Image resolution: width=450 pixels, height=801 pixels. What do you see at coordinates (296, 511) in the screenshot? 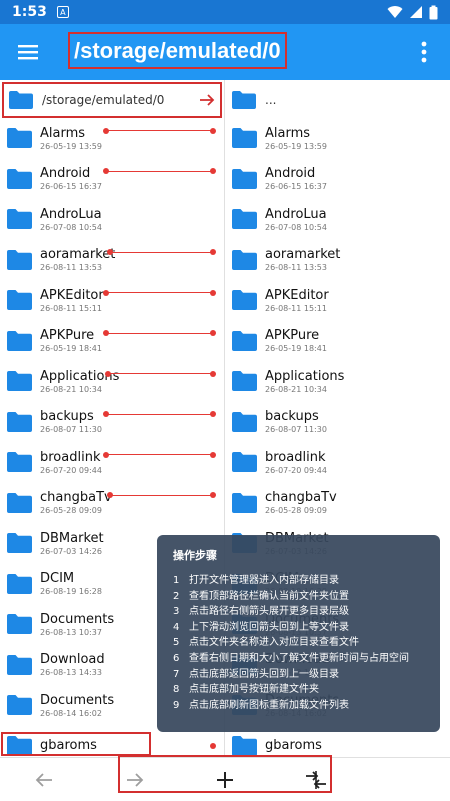
I see `folder-date: 26-05-28 09:09` at bounding box center [296, 511].